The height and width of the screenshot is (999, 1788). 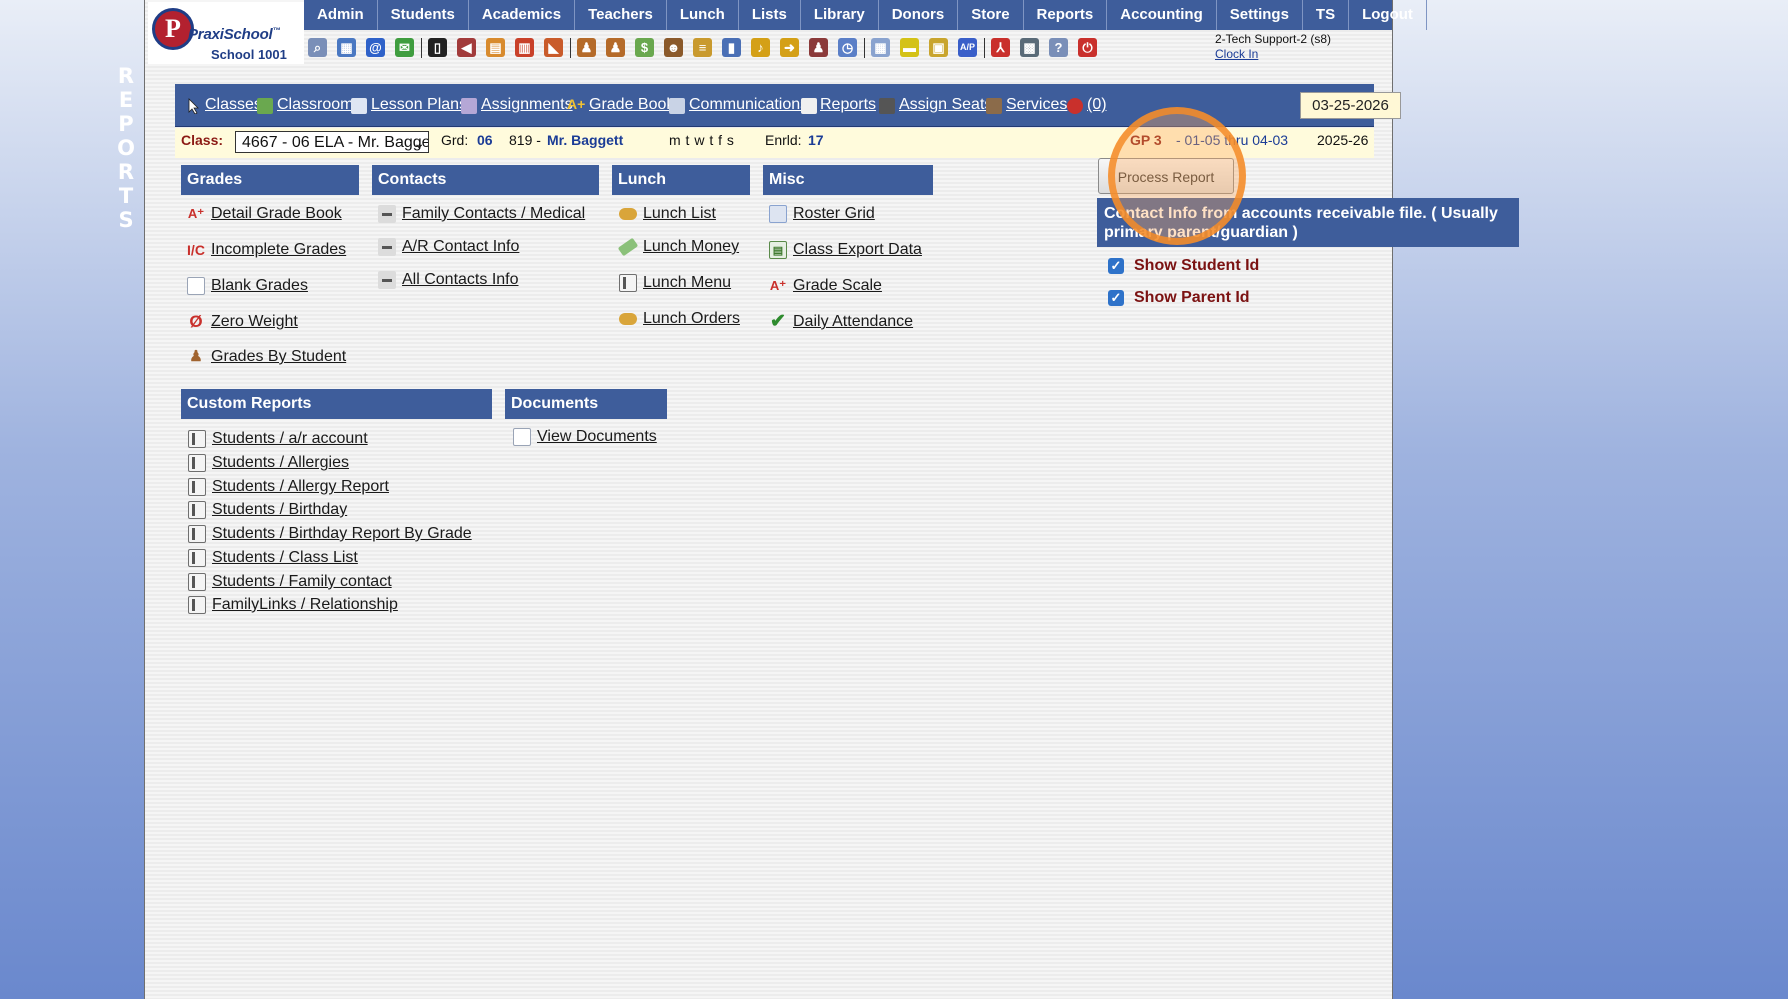 I want to click on form-icon: ▤, so click(x=495, y=47).